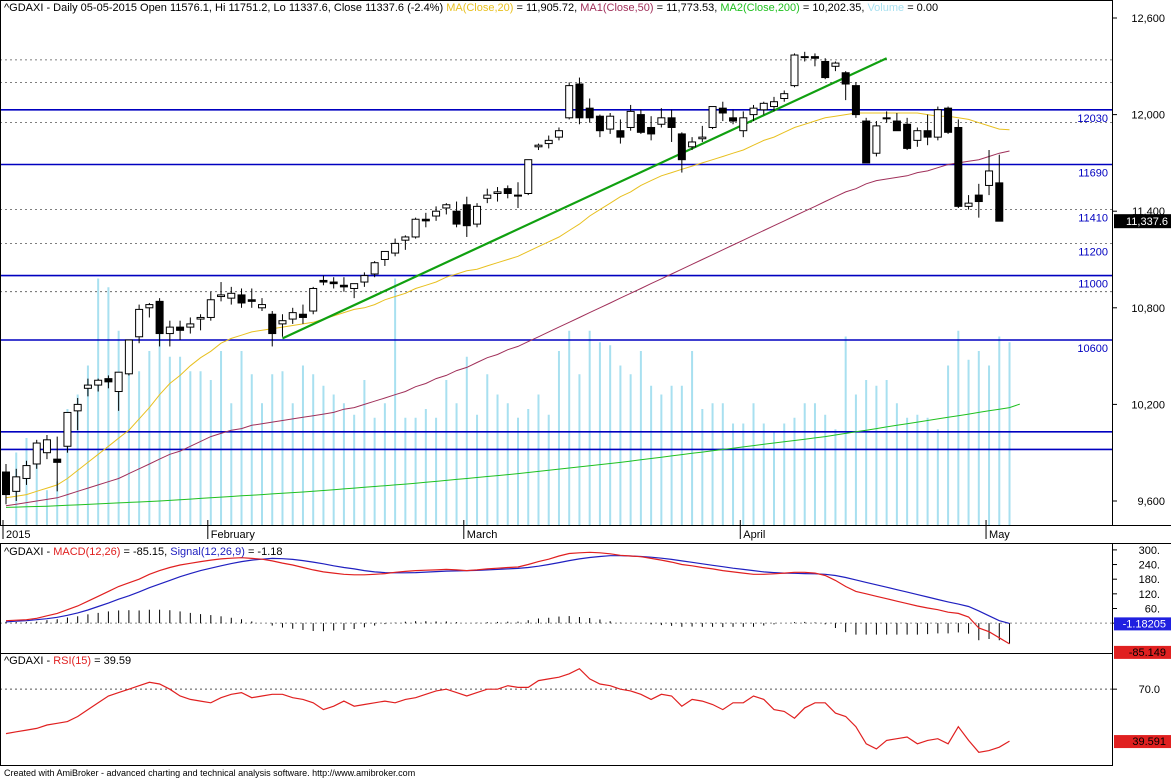 Image resolution: width=1171 pixels, height=781 pixels. What do you see at coordinates (1149, 566) in the screenshot?
I see `macd-axis-label: 240.` at bounding box center [1149, 566].